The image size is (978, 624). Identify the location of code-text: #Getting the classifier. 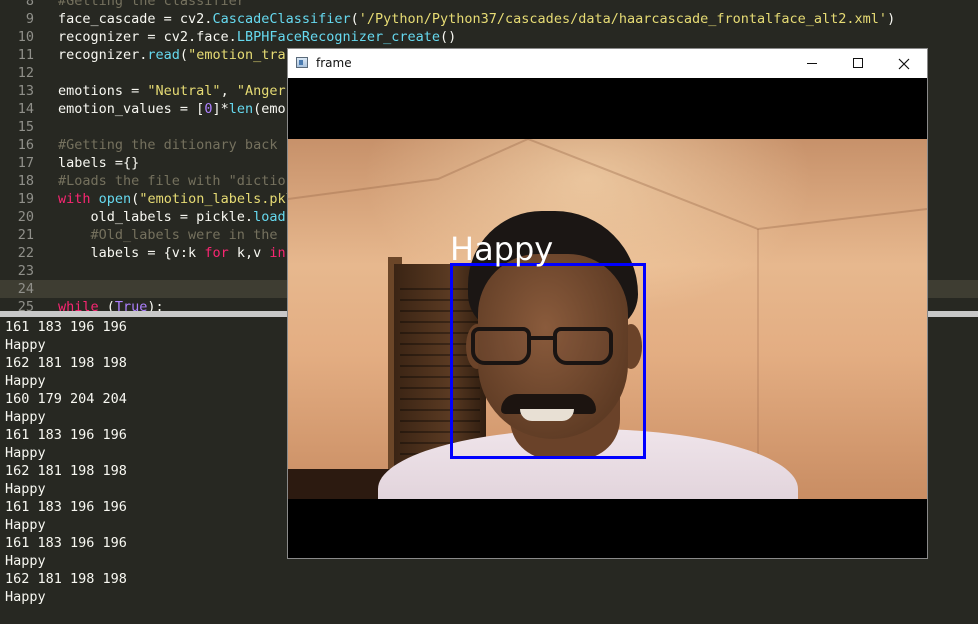
(151, 5).